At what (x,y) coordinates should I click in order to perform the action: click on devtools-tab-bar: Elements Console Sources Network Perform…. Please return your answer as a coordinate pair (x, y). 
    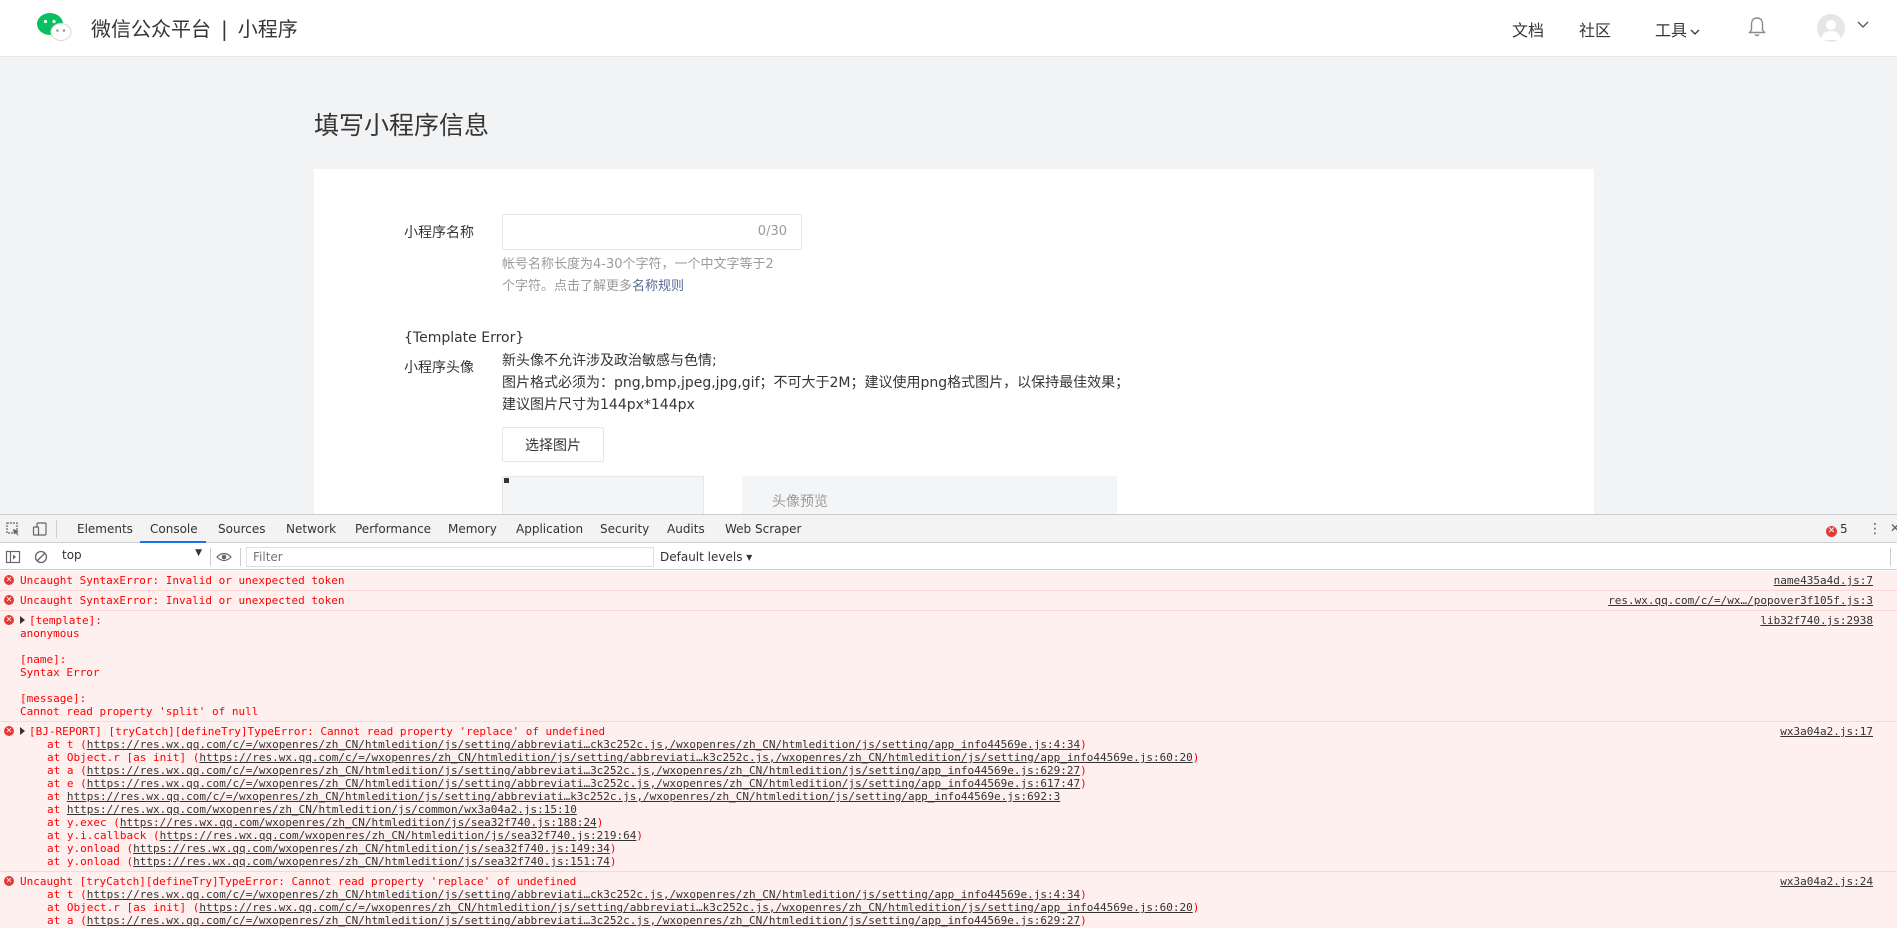
    Looking at the image, I should click on (948, 529).